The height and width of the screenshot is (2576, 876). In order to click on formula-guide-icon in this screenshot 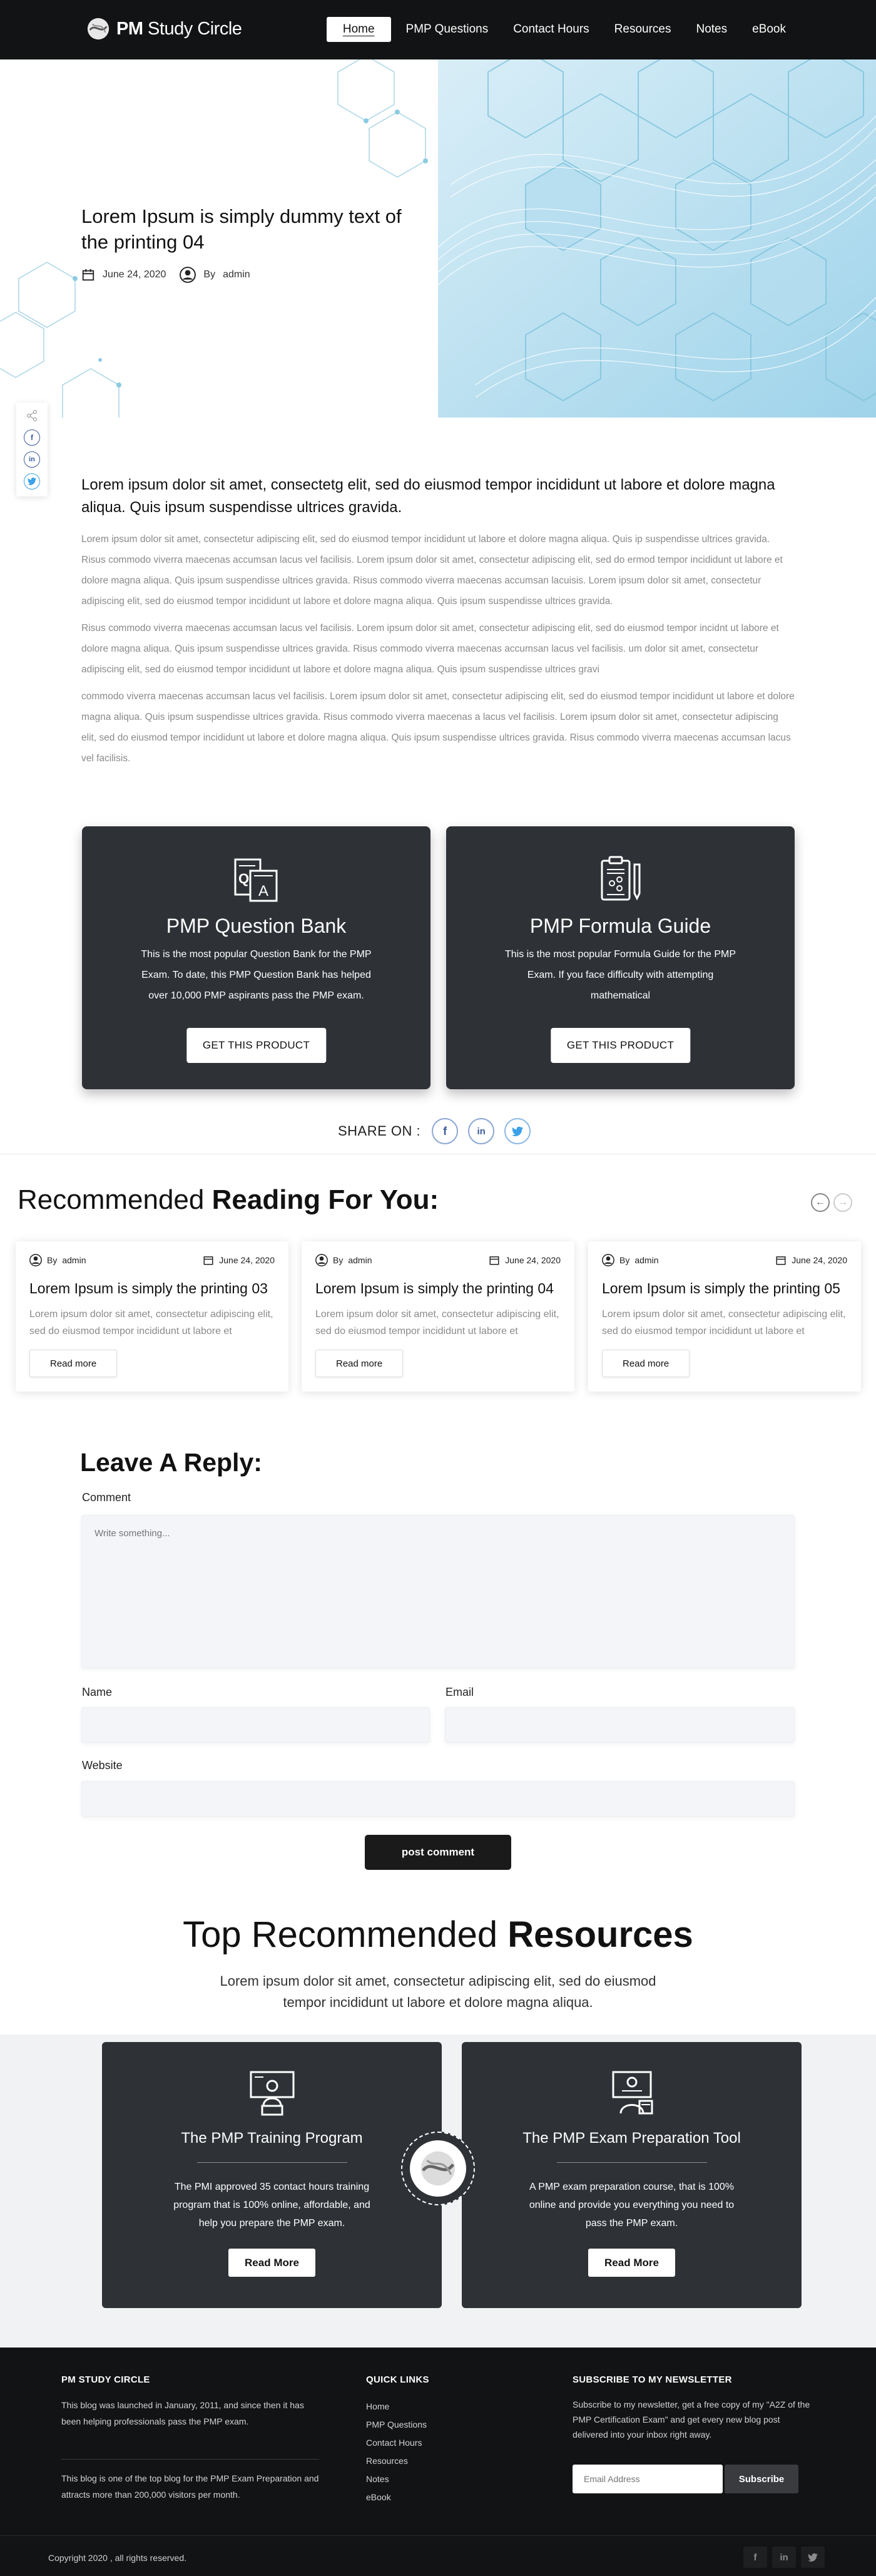, I will do `click(620, 878)`.